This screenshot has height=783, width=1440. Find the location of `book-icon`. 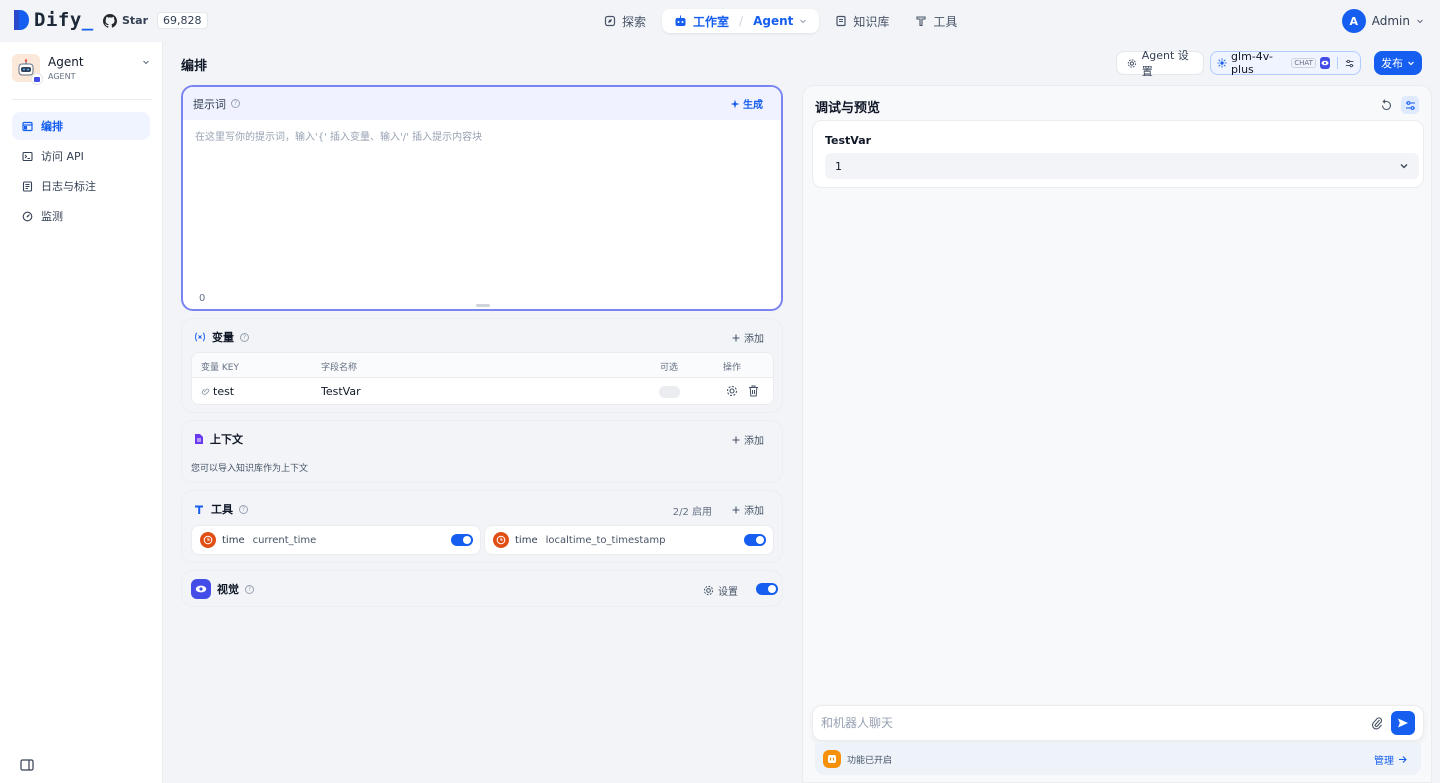

book-icon is located at coordinates (841, 21).